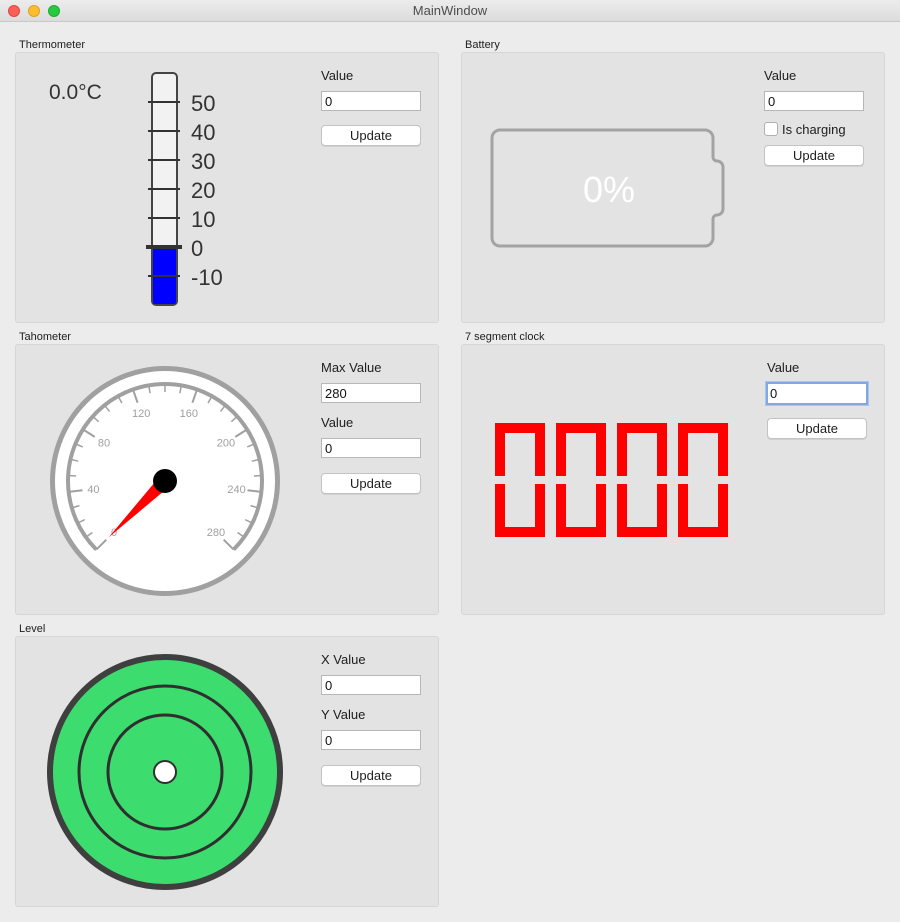 This screenshot has width=900, height=922. What do you see at coordinates (189, 414) in the screenshot?
I see `tachometer-scale-label: 160` at bounding box center [189, 414].